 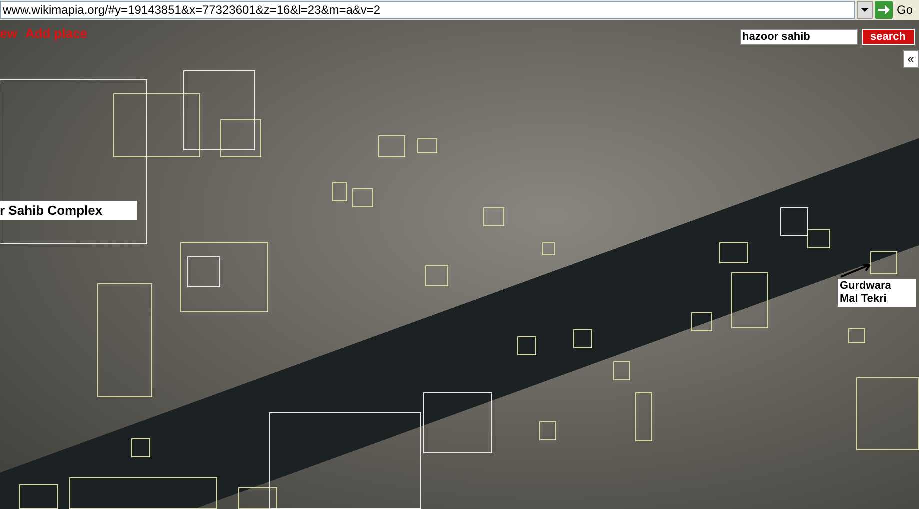 I want to click on search-field: hazoor sahib, so click(x=799, y=37).